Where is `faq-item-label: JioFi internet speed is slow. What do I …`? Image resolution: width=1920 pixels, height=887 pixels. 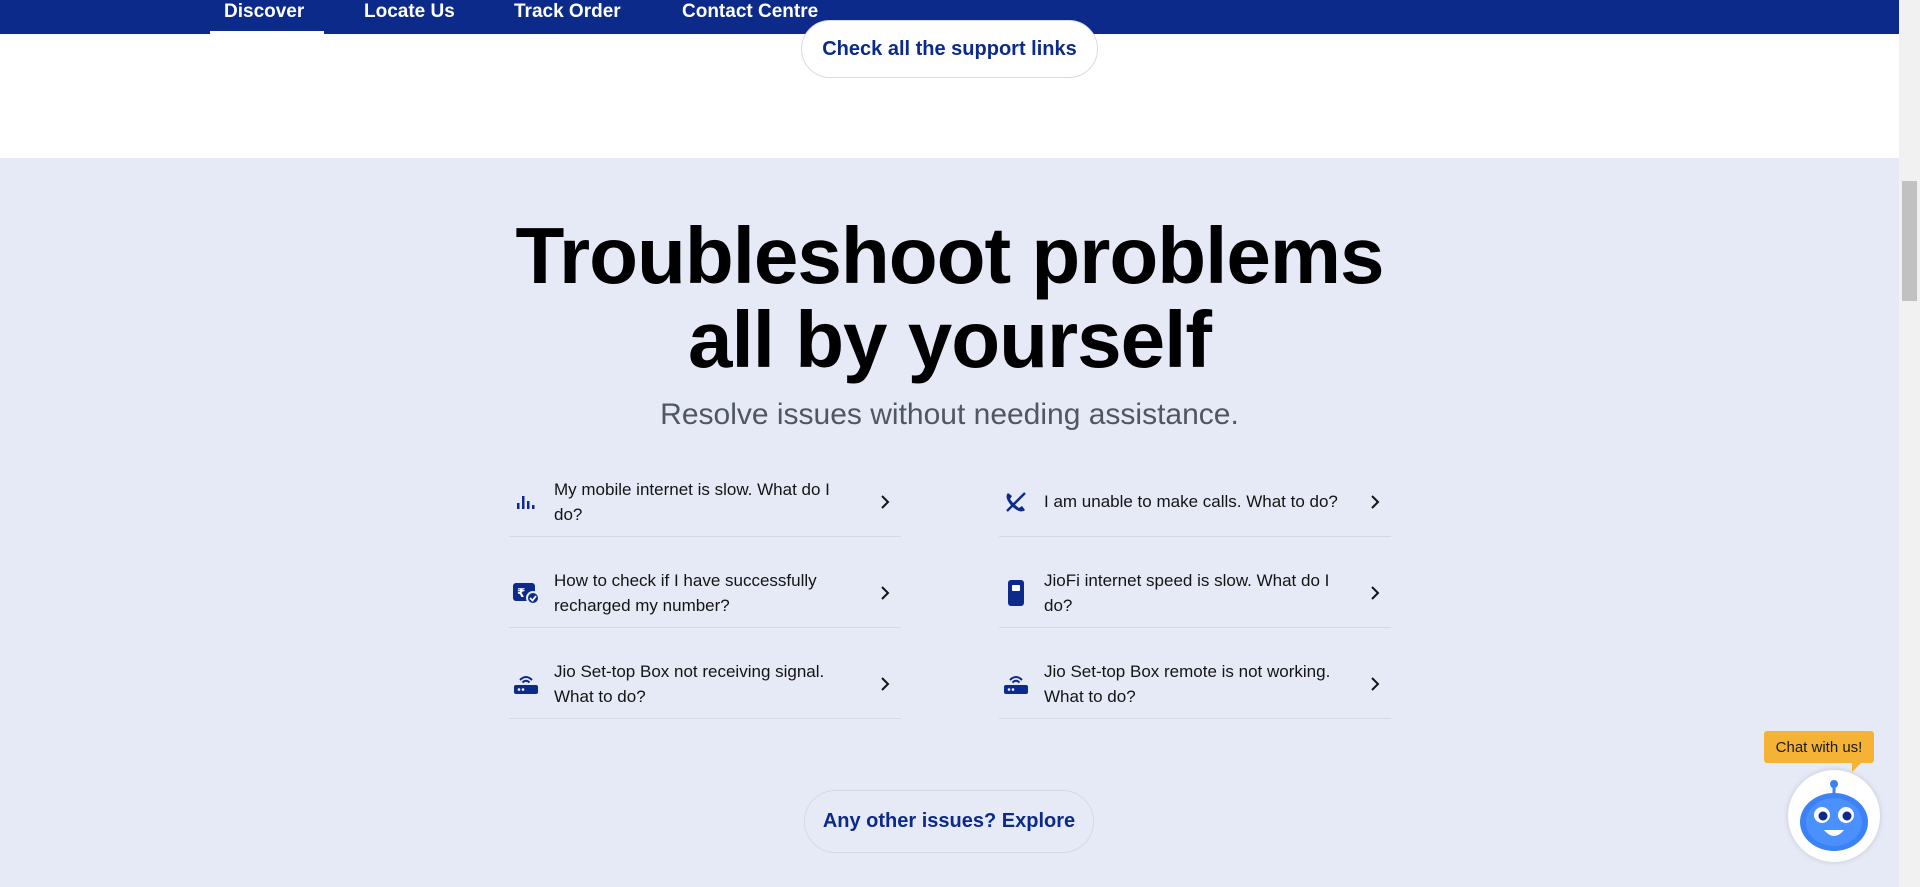
faq-item-label: JioFi internet speed is slow. What do I … is located at coordinates (1187, 592).